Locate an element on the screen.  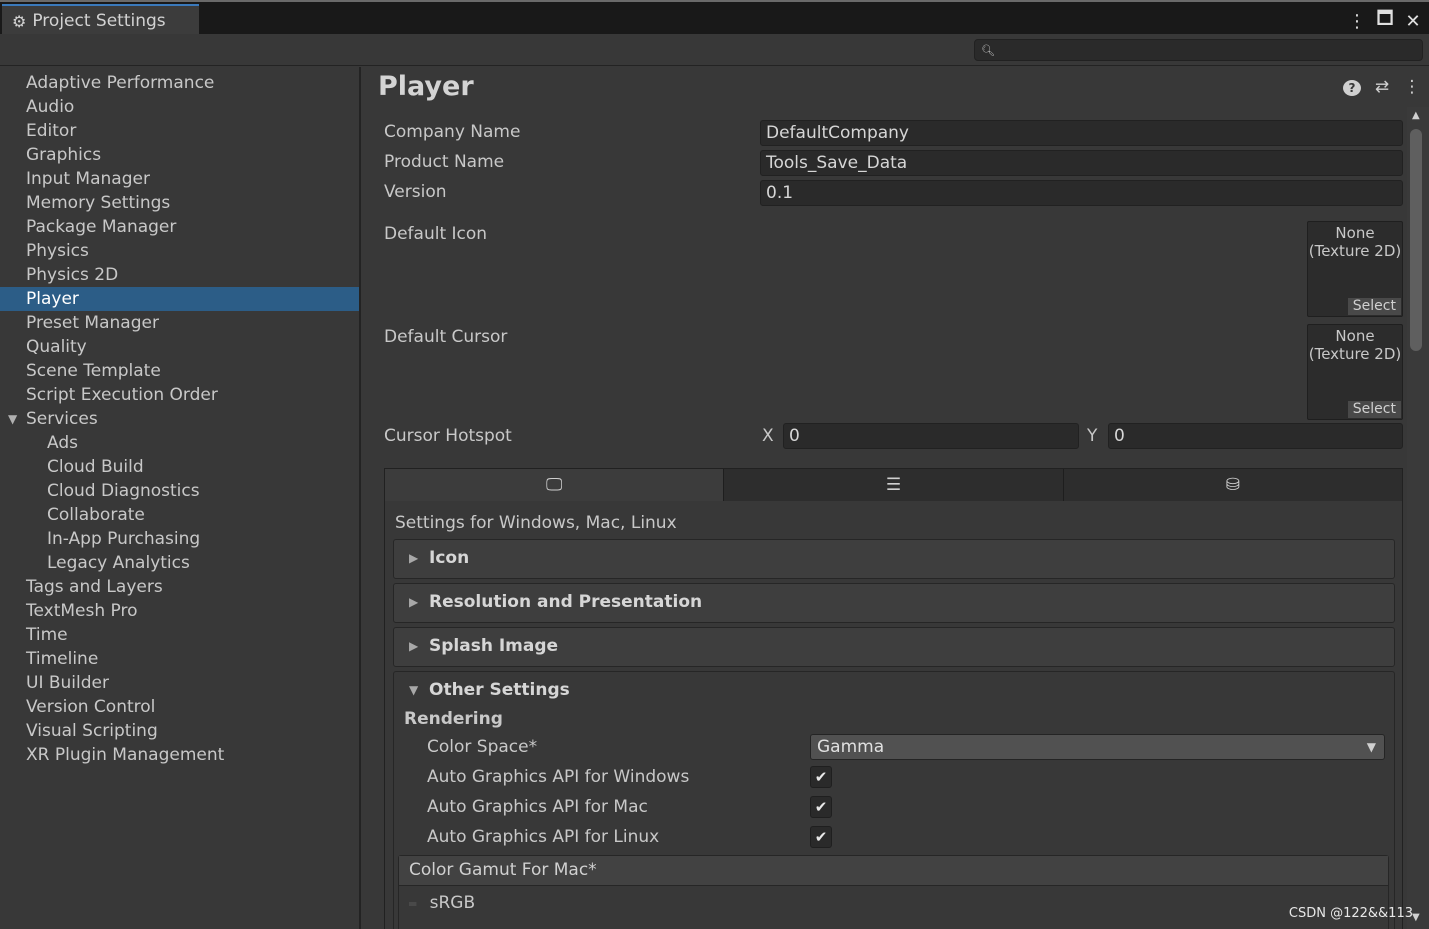
list-item-label: sRGB is located at coordinates (452, 903).